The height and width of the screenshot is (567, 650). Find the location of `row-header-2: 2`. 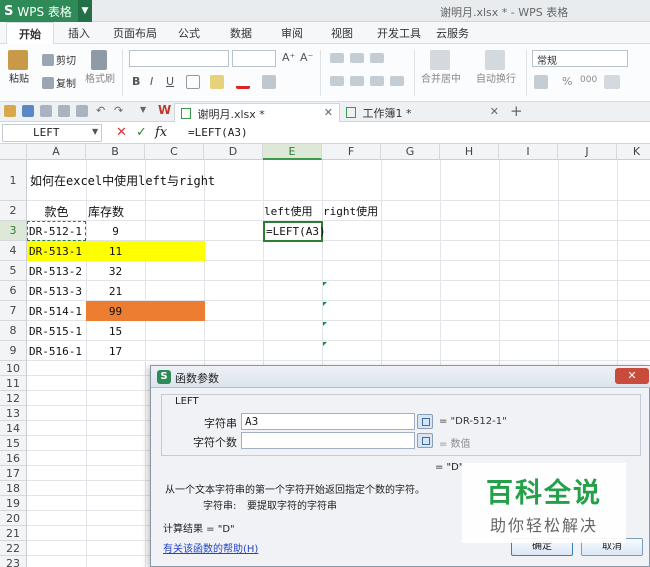

row-header-2: 2 is located at coordinates (13, 211).